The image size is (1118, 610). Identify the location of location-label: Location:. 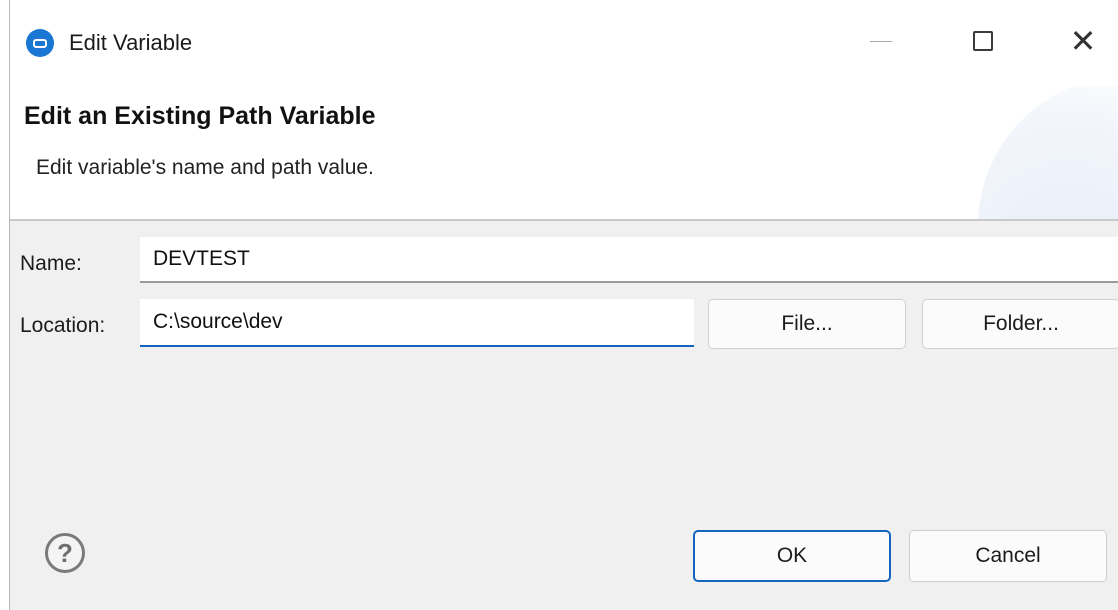
(63, 325).